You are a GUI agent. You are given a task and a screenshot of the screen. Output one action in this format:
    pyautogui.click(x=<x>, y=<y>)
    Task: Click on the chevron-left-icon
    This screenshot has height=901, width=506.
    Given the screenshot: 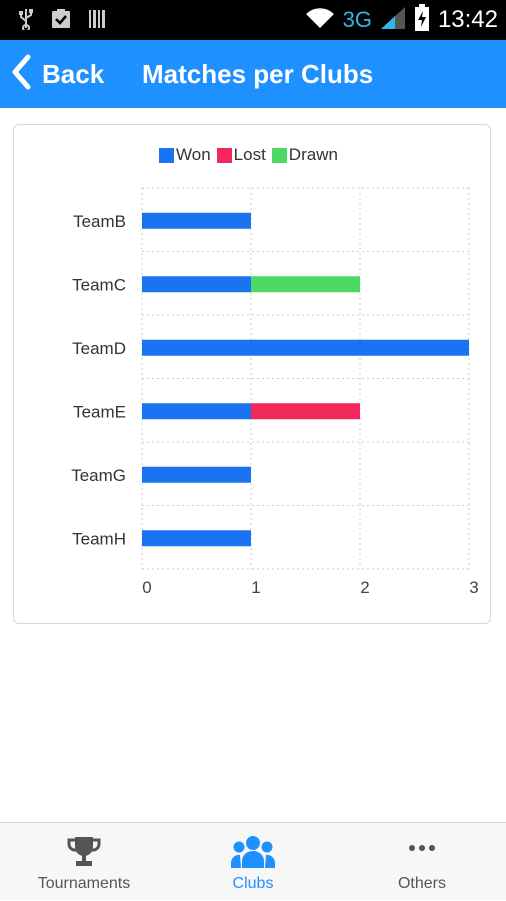 What is the action you would take?
    pyautogui.click(x=21, y=74)
    